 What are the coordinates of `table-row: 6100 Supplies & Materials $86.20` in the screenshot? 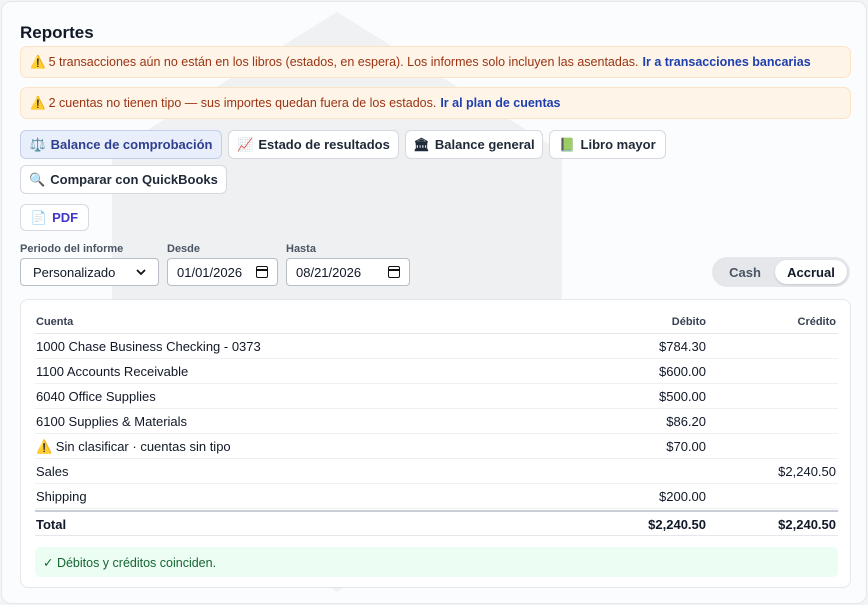 It's located at (436, 421).